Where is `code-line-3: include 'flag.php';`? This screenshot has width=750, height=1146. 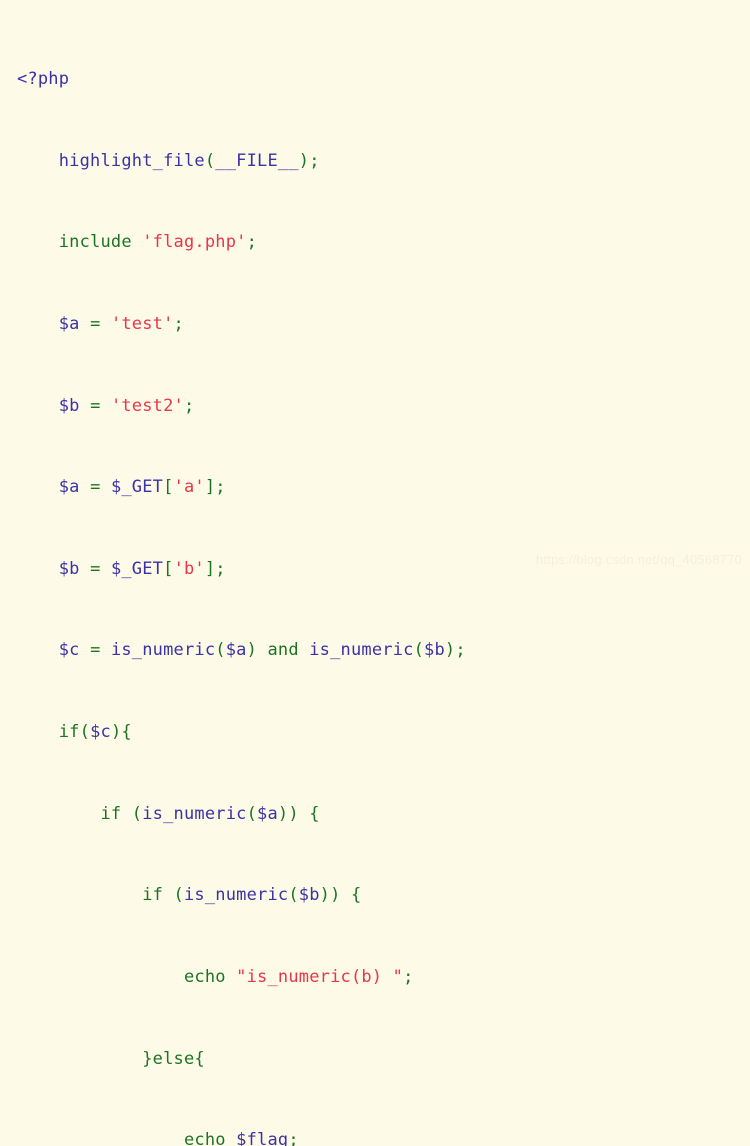 code-line-3: include 'flag.php'; is located at coordinates (383, 242).